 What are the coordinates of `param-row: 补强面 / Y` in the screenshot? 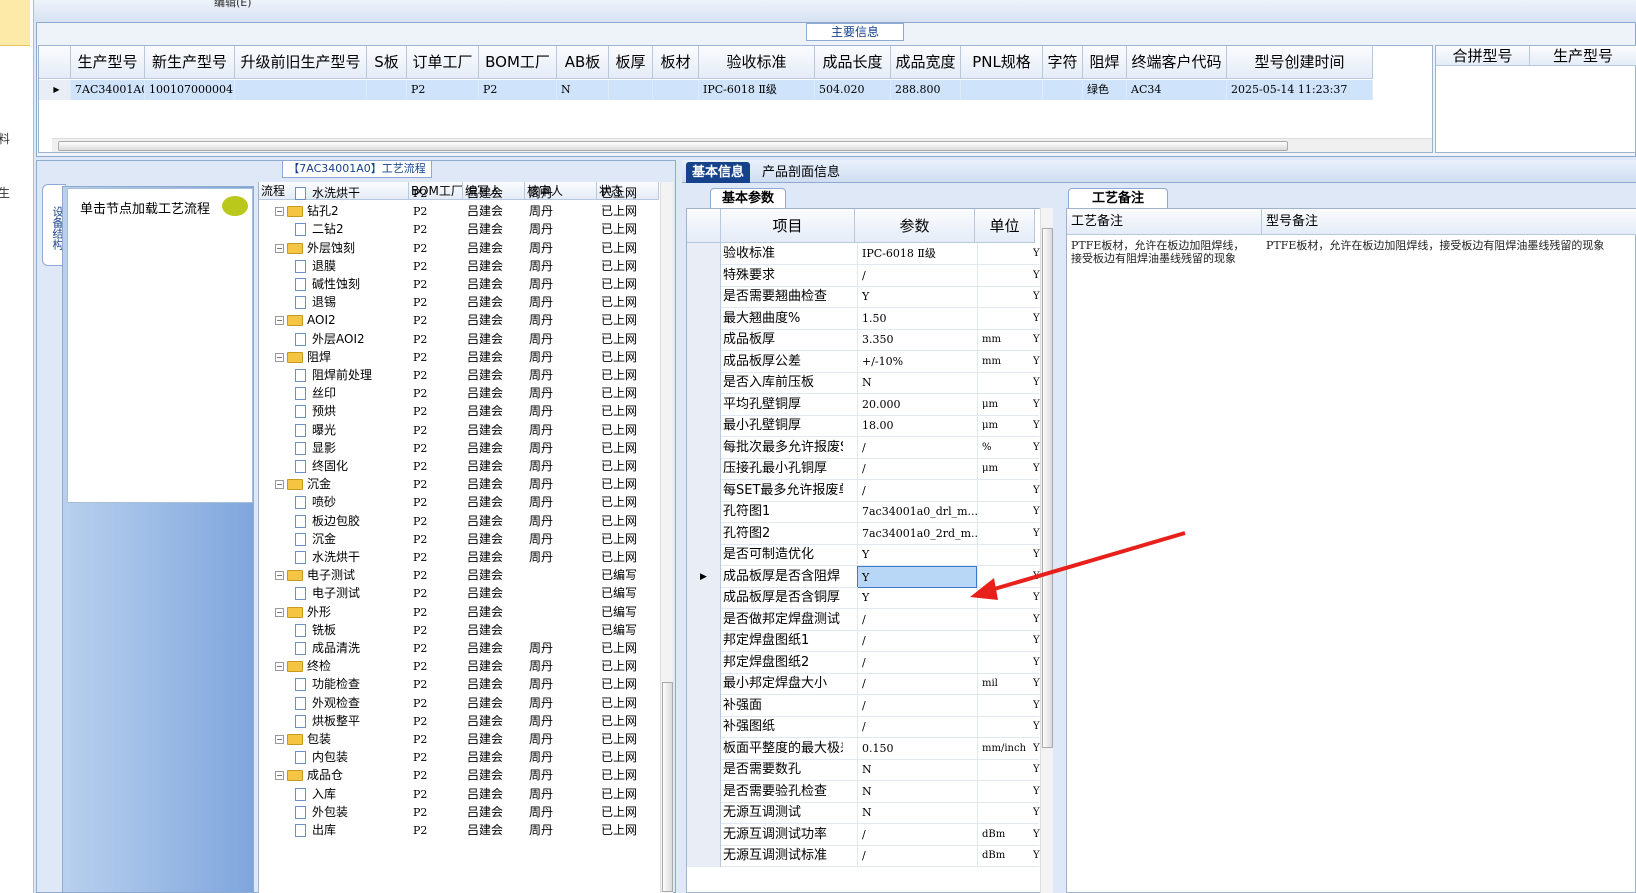 It's located at (863, 705).